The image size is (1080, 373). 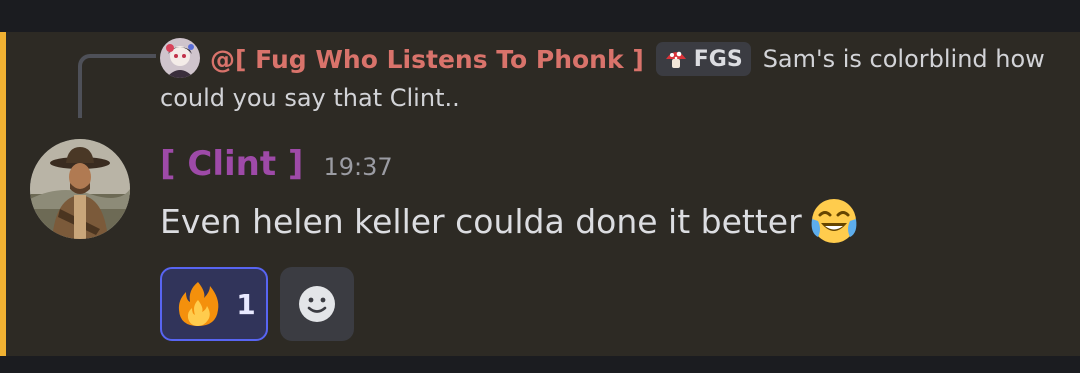 I want to click on add-reaction-button, so click(x=317, y=304).